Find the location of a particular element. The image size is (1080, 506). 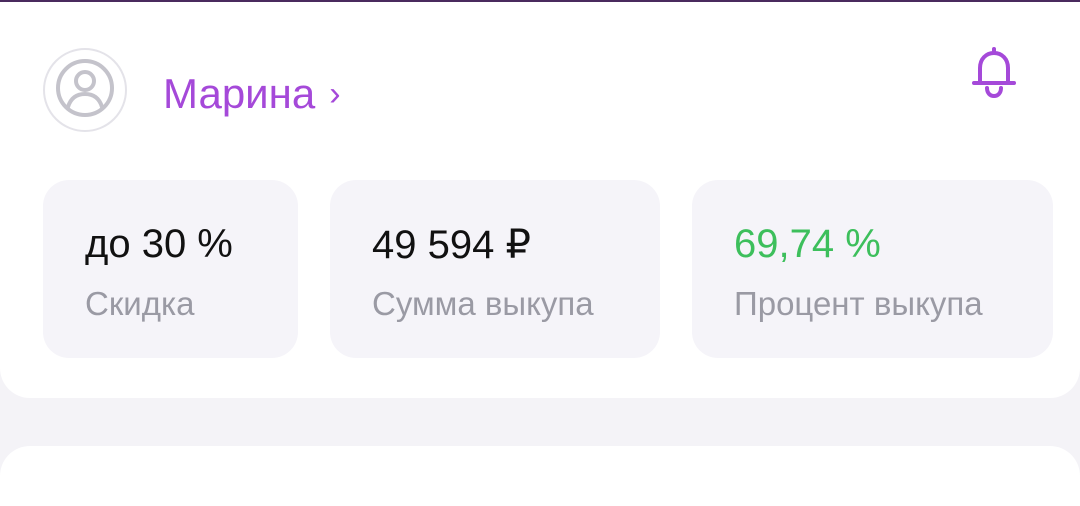

stat-label: Процент выкупа is located at coordinates (858, 303).